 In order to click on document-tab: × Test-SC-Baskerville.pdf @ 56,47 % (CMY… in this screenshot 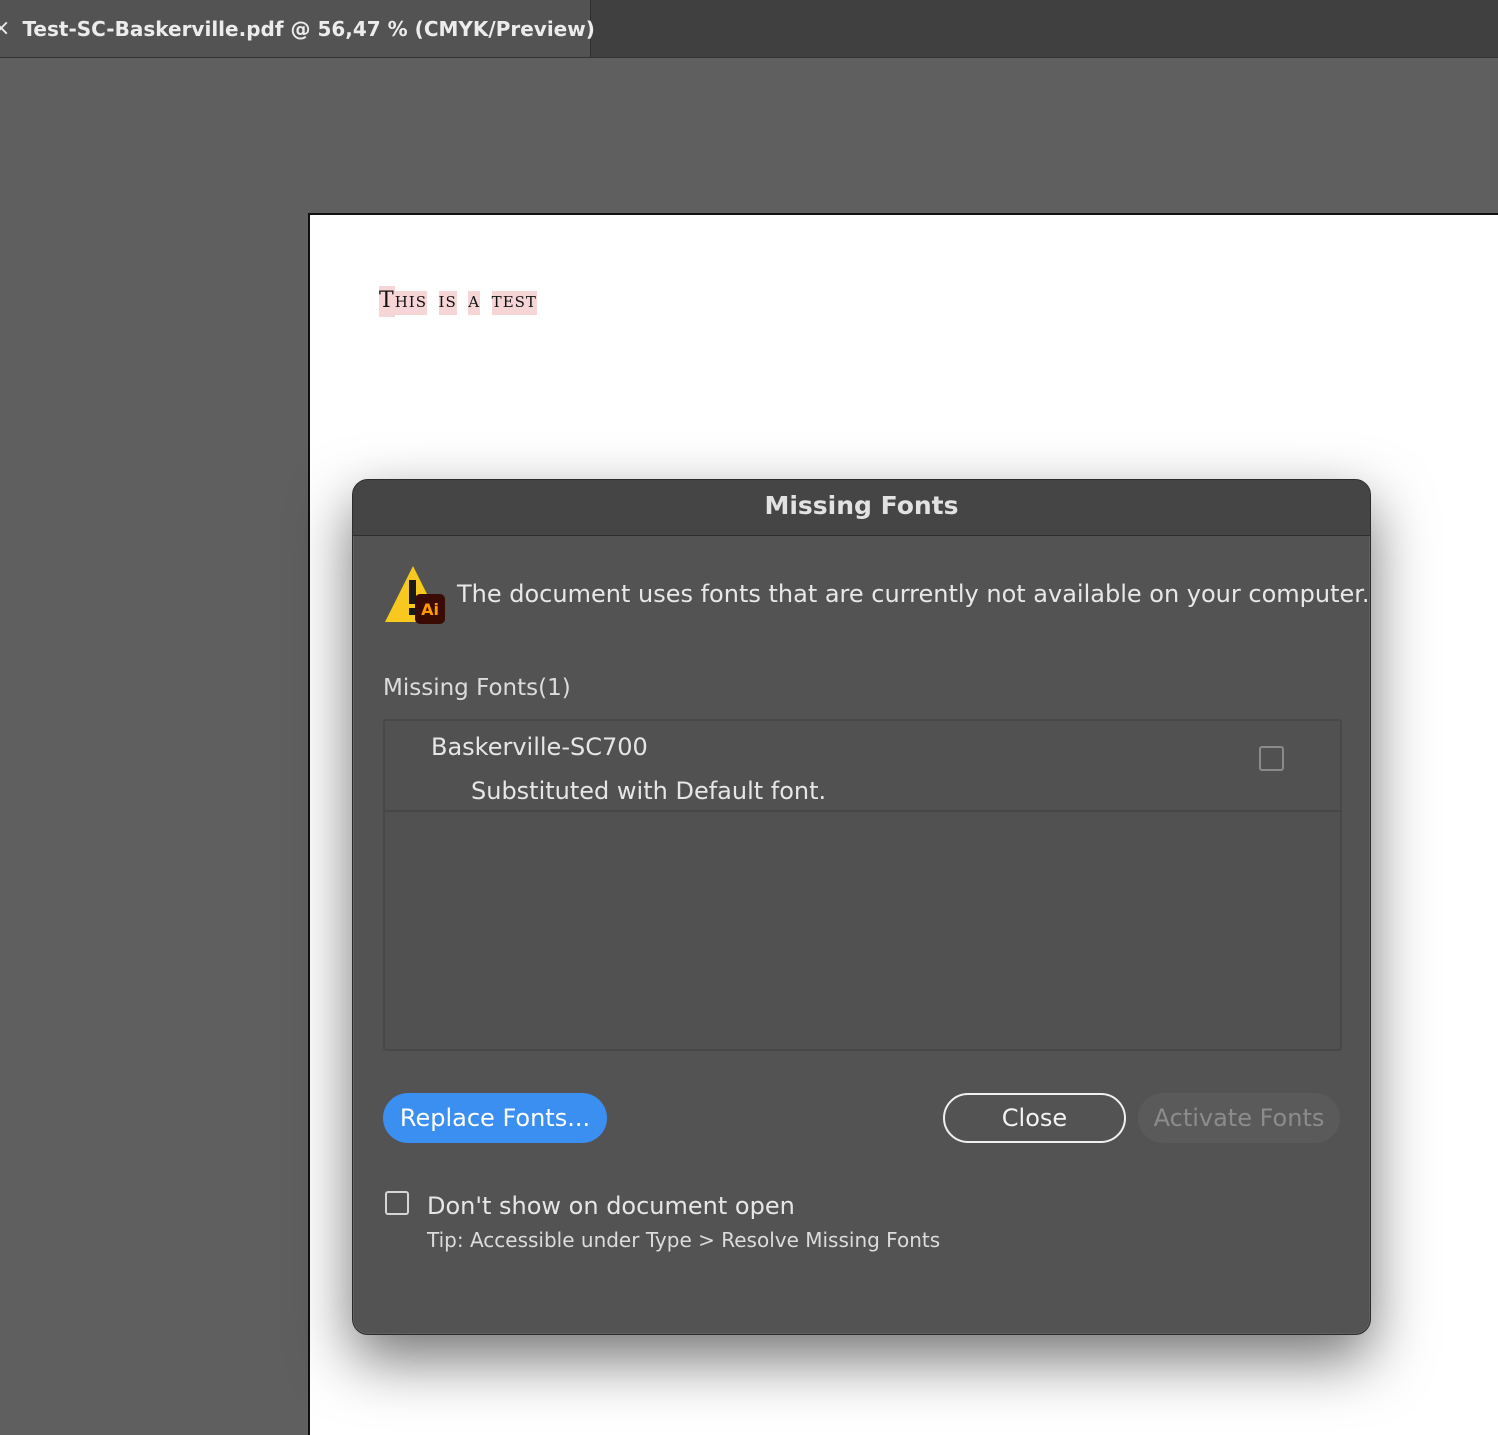, I will do `click(297, 28)`.